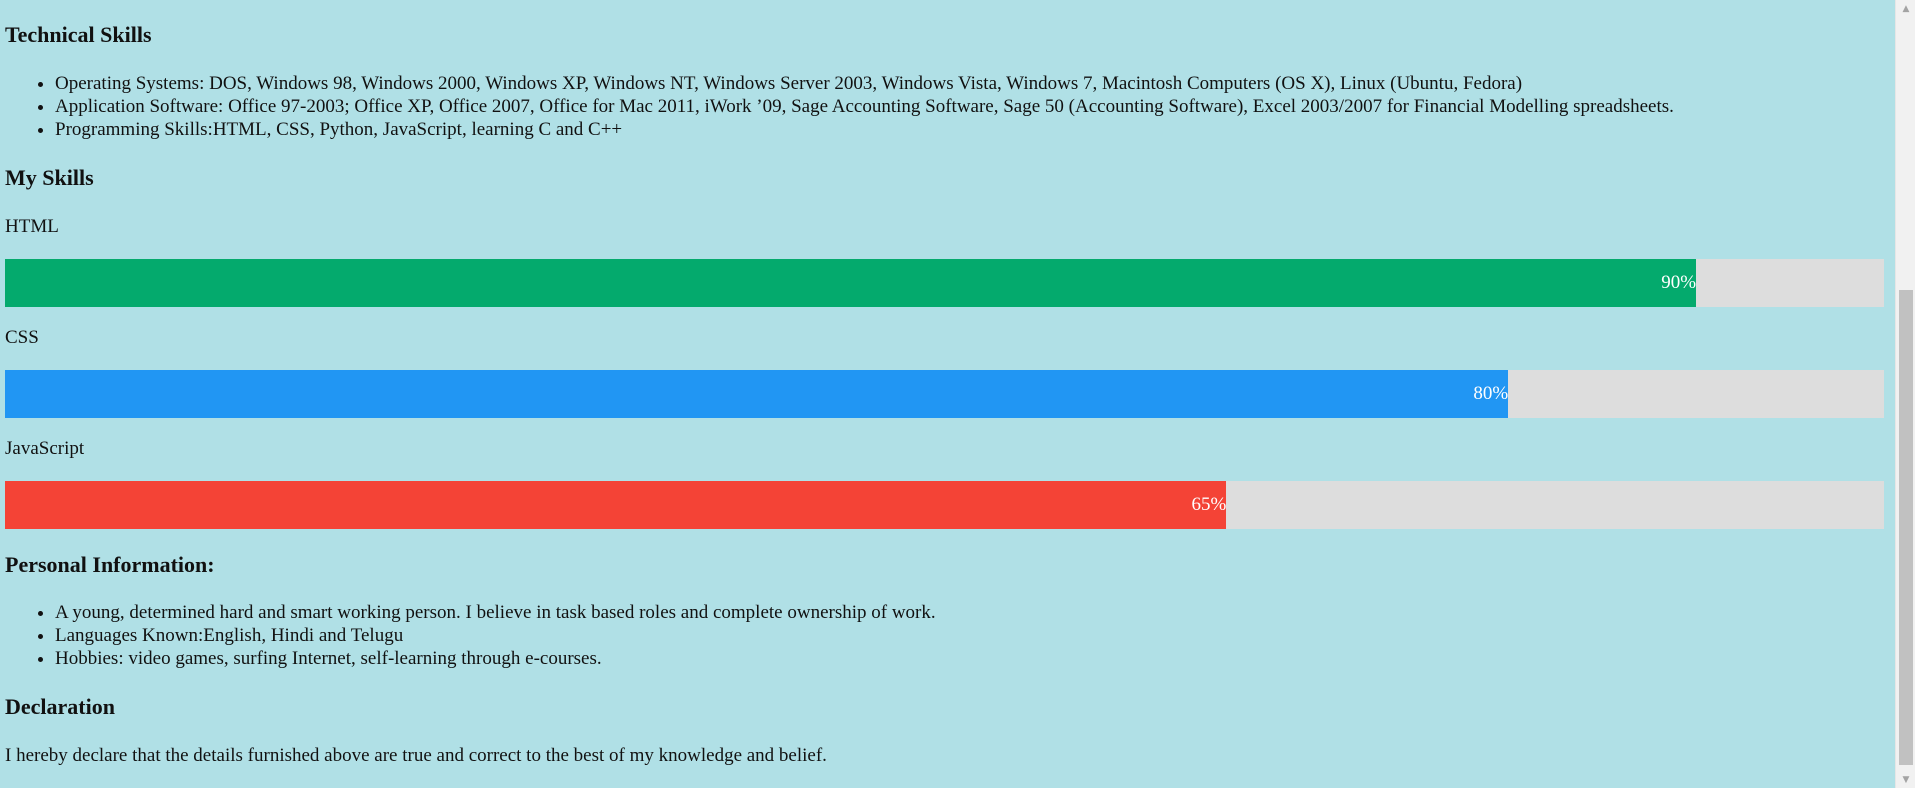 The height and width of the screenshot is (788, 1915). What do you see at coordinates (616, 505) in the screenshot?
I see `skill-bar-fill-javascript: 65%` at bounding box center [616, 505].